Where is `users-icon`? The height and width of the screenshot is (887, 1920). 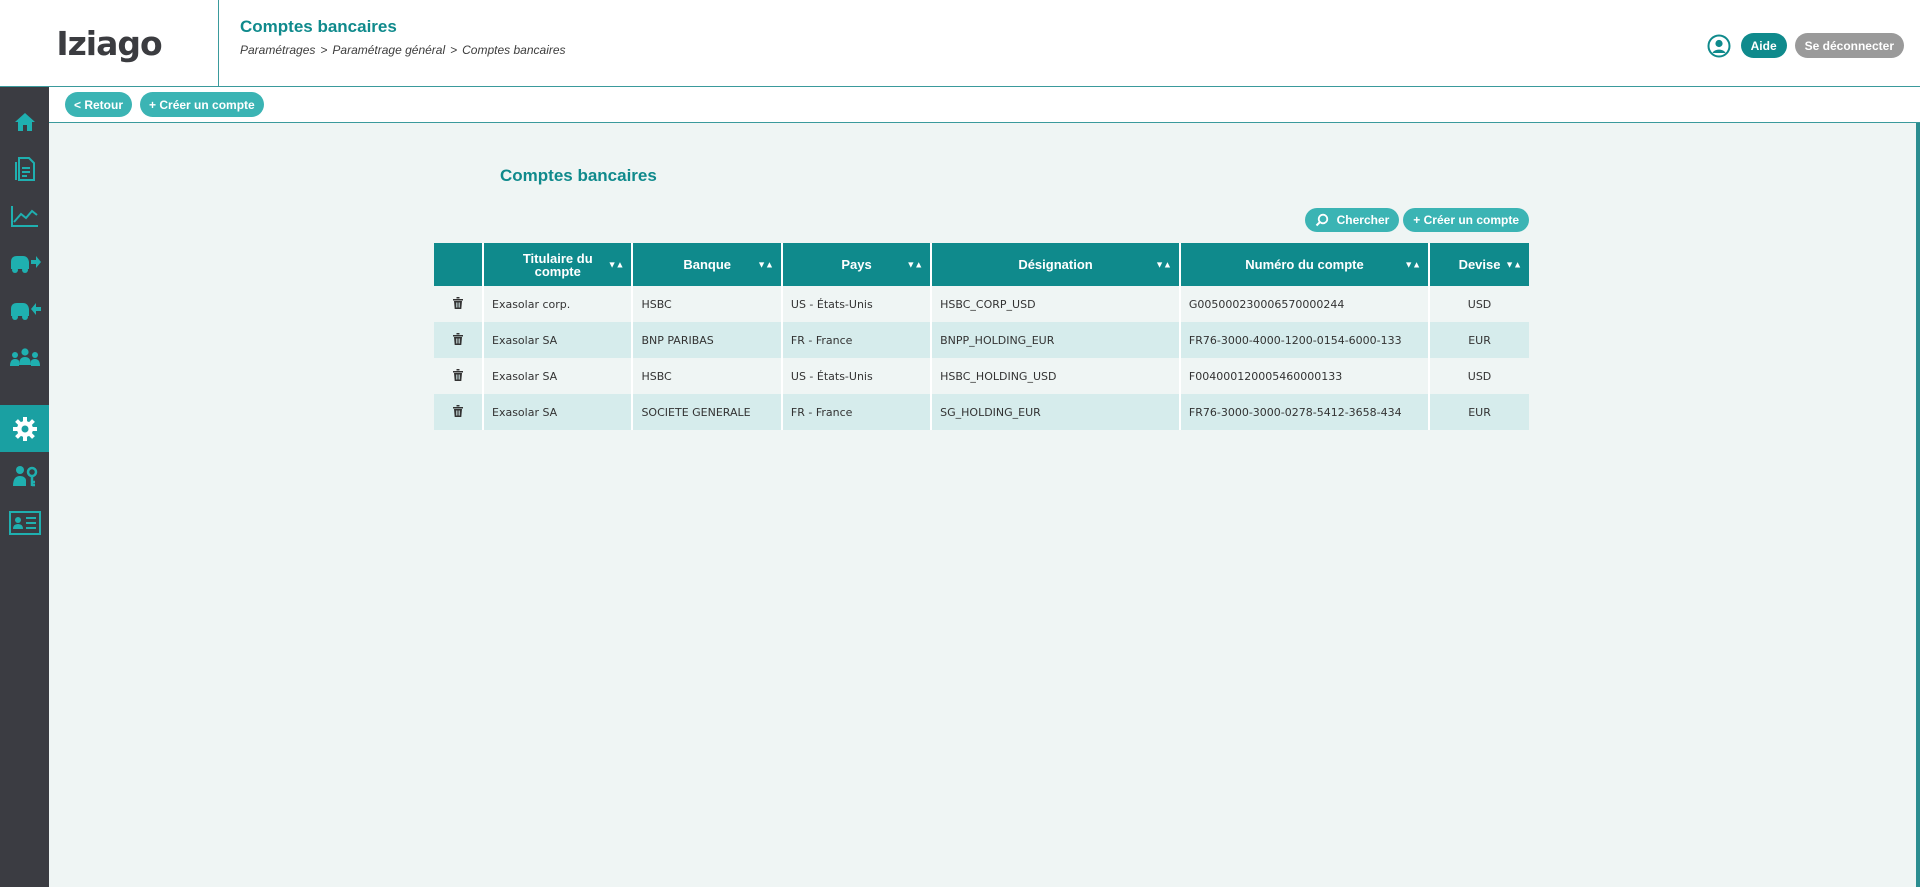
users-icon is located at coordinates (24, 356).